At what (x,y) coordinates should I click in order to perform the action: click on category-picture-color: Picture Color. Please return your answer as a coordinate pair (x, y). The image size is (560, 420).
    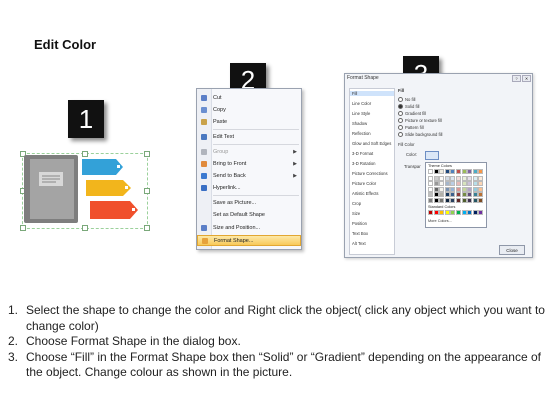
    Looking at the image, I should click on (364, 183).